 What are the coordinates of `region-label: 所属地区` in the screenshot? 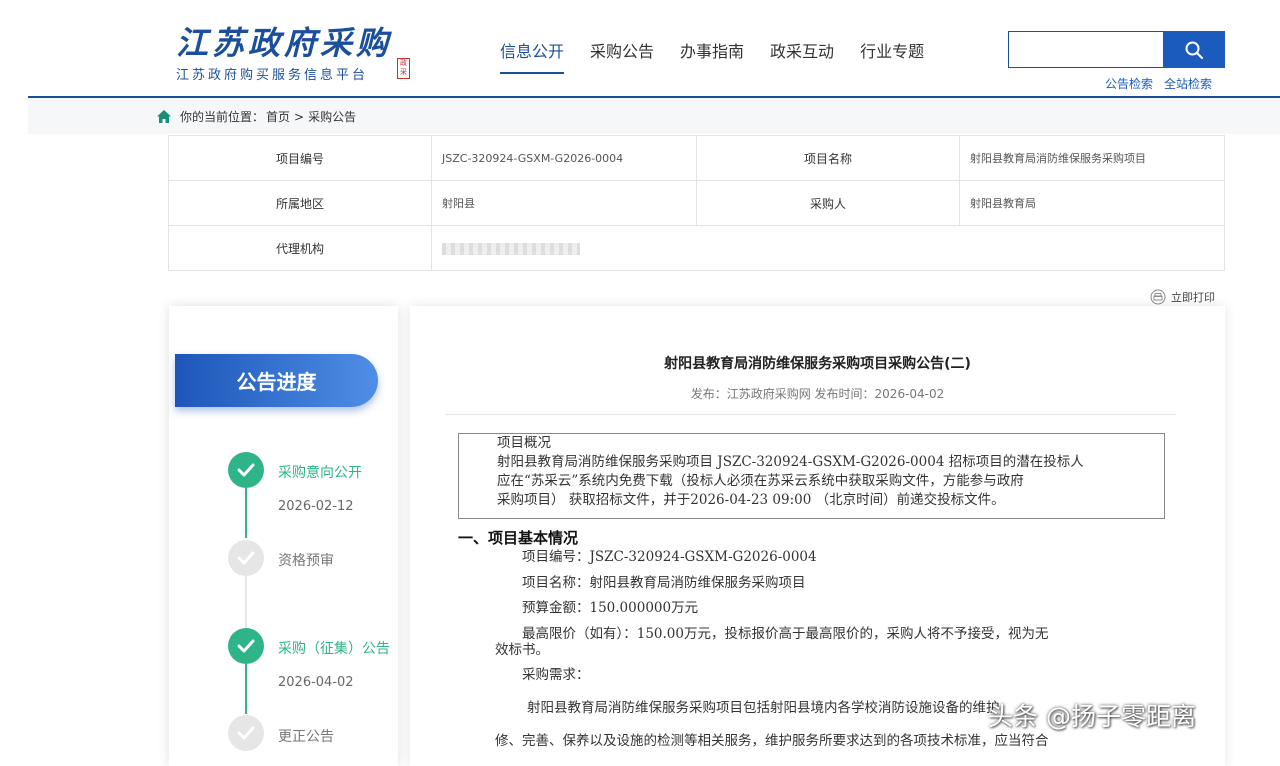 It's located at (300, 203).